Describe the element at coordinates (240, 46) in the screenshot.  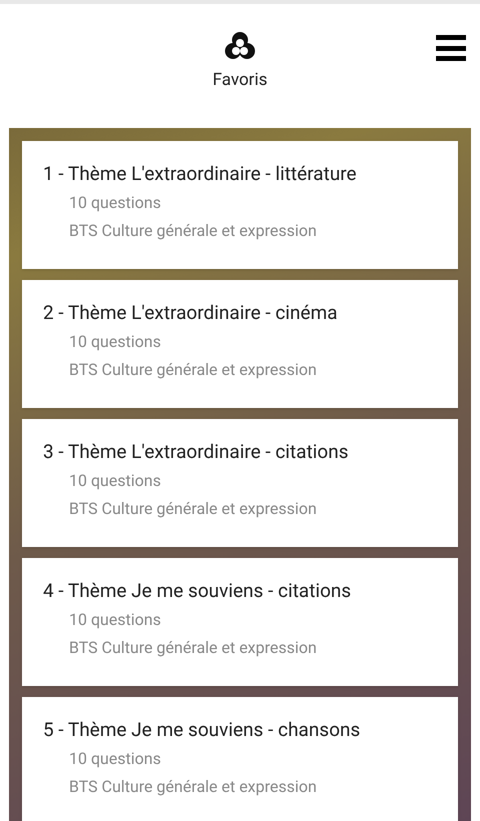
I see `logo-icon` at that location.